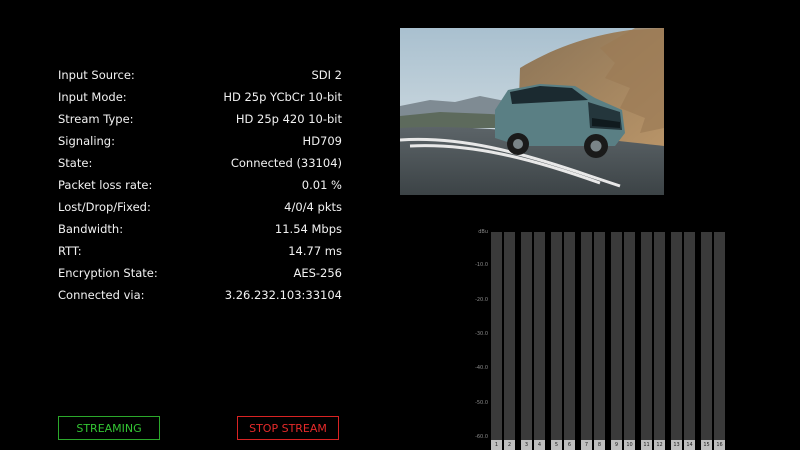 This screenshot has height=450, width=800. I want to click on stat-row-input-source: Input Source: SDI 2, so click(200, 75).